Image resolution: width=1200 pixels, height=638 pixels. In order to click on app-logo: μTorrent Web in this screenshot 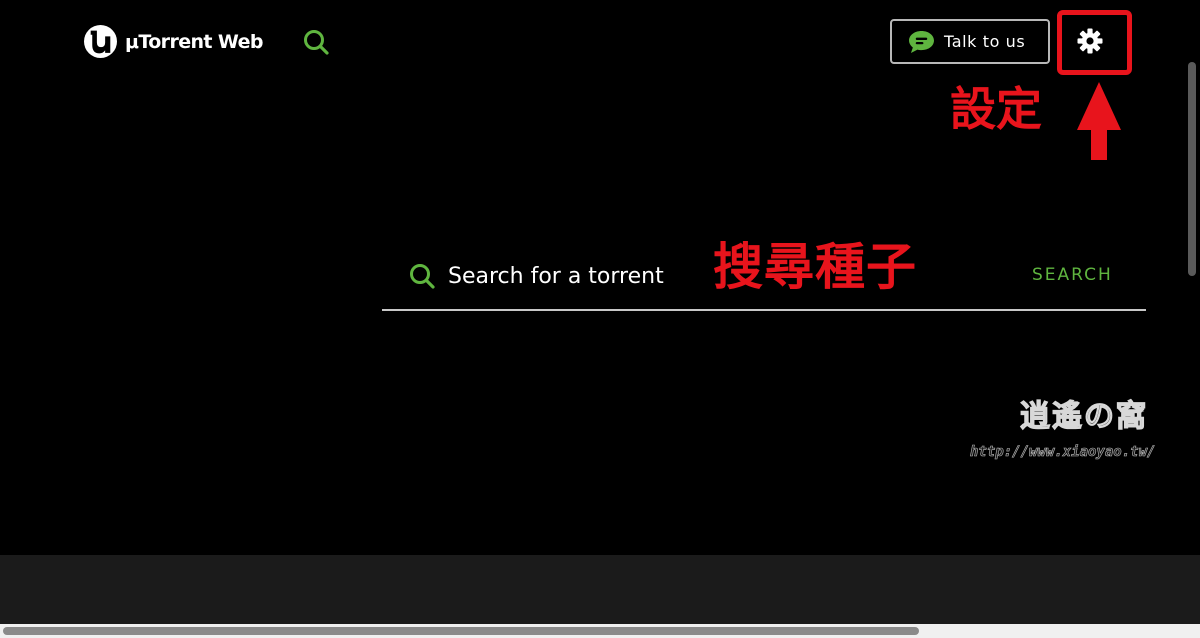, I will do `click(173, 41)`.